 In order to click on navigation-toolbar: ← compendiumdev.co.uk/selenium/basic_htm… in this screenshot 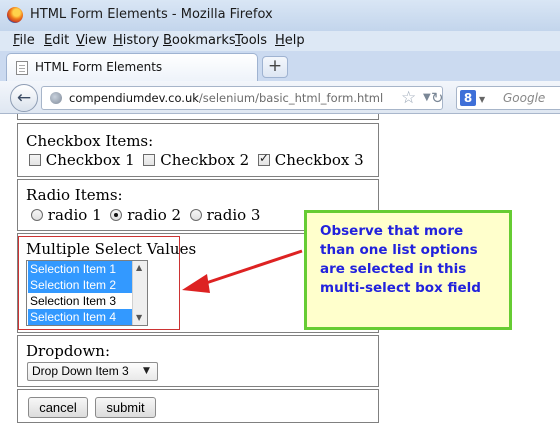, I will do `click(280, 97)`.